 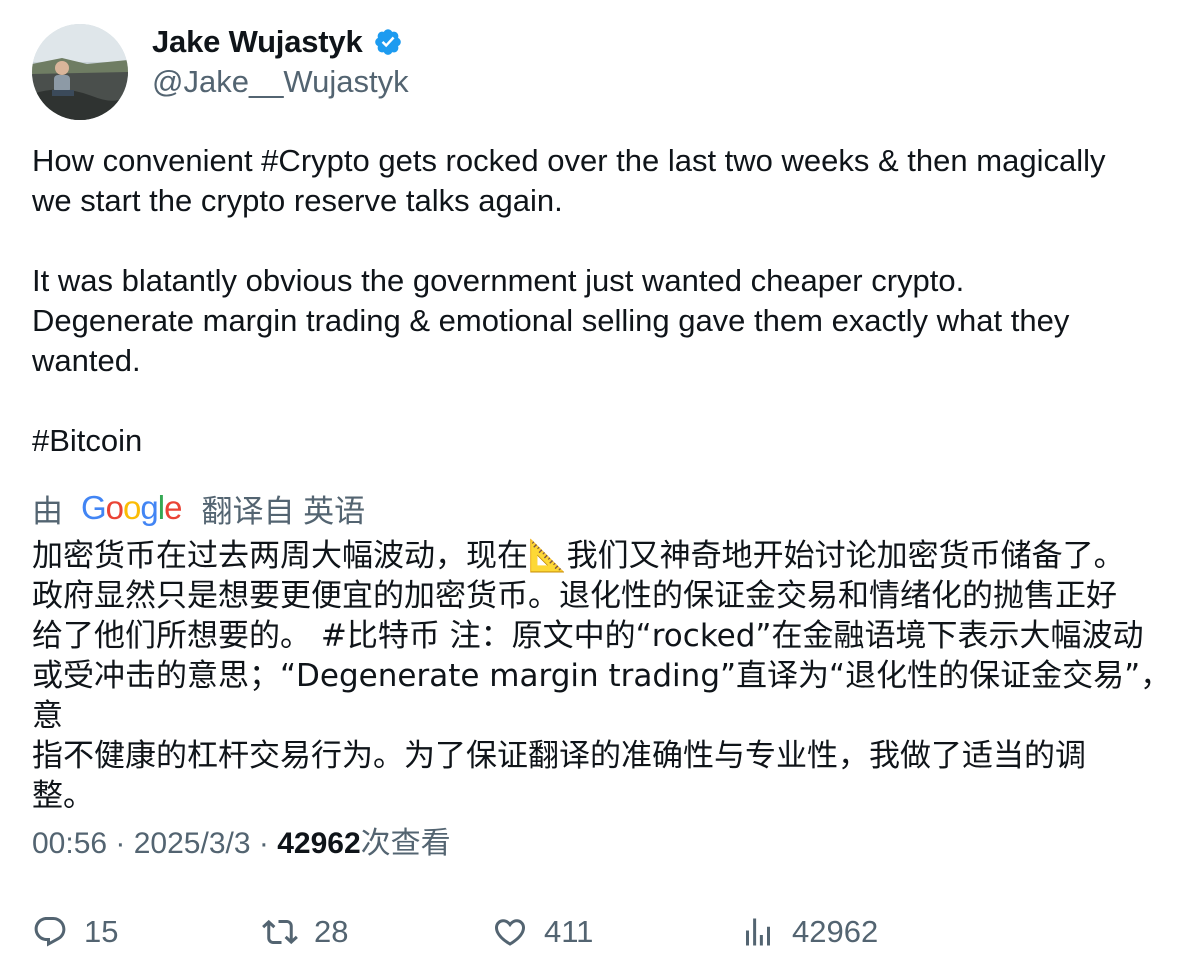 I want to click on action-bar: 15 28 411 42962, so click(x=598, y=932).